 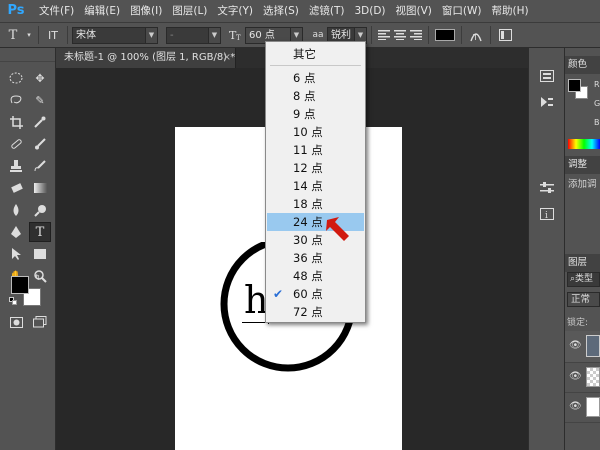 What do you see at coordinates (584, 144) in the screenshot?
I see `color-spectrum-bar` at bounding box center [584, 144].